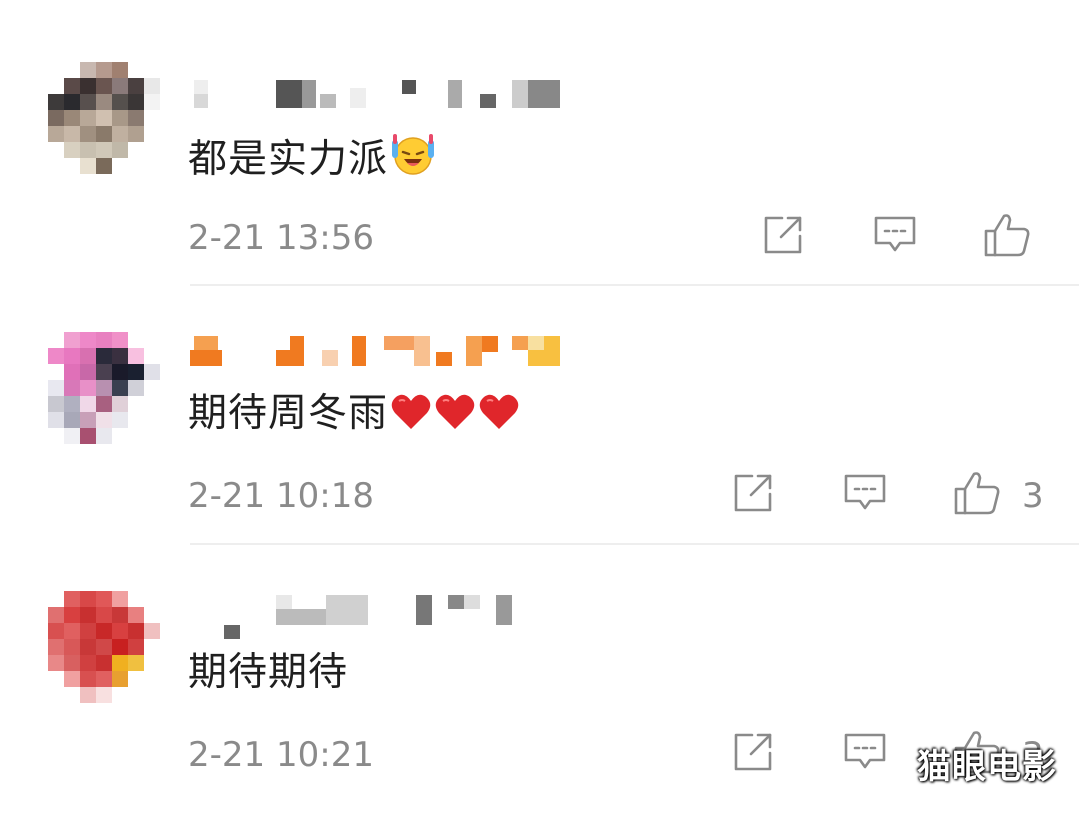 This screenshot has height=835, width=1079. I want to click on comment-timestamp: 2-21 10:21, so click(281, 755).